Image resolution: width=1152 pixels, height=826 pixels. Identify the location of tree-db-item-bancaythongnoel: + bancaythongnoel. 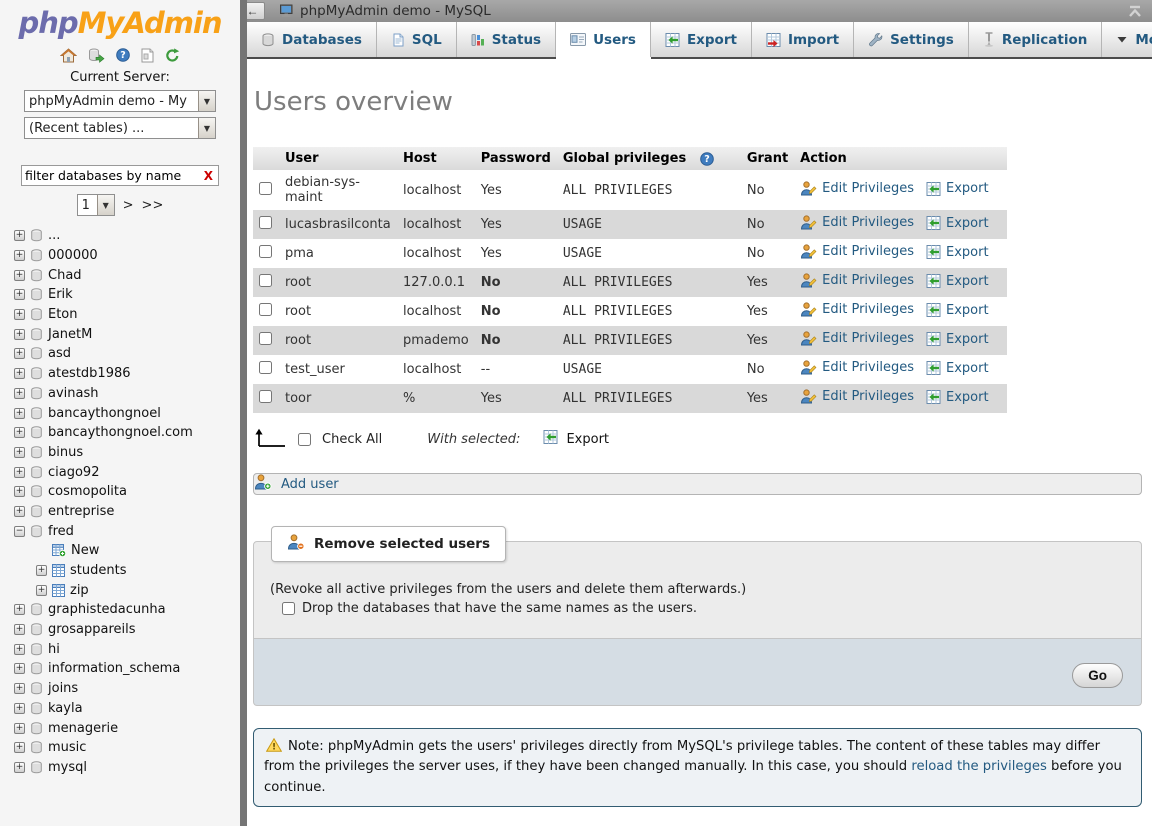
(127, 413).